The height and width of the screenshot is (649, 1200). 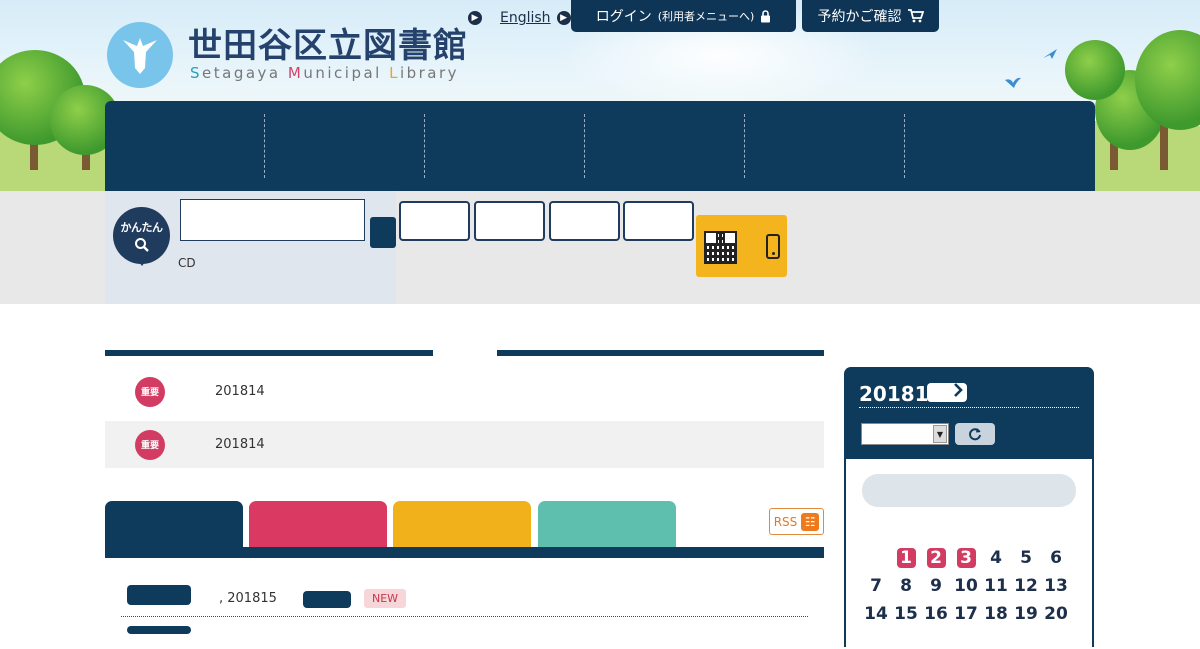 What do you see at coordinates (741, 246) in the screenshot?
I see `mobile-site-card` at bounding box center [741, 246].